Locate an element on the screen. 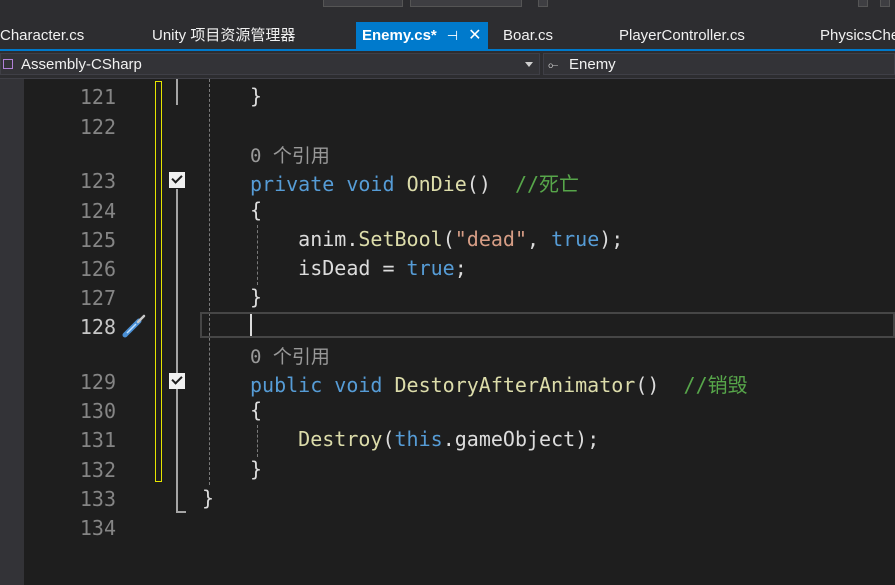  tab-physicscheck-cs: PhysicsChe is located at coordinates (857, 35).